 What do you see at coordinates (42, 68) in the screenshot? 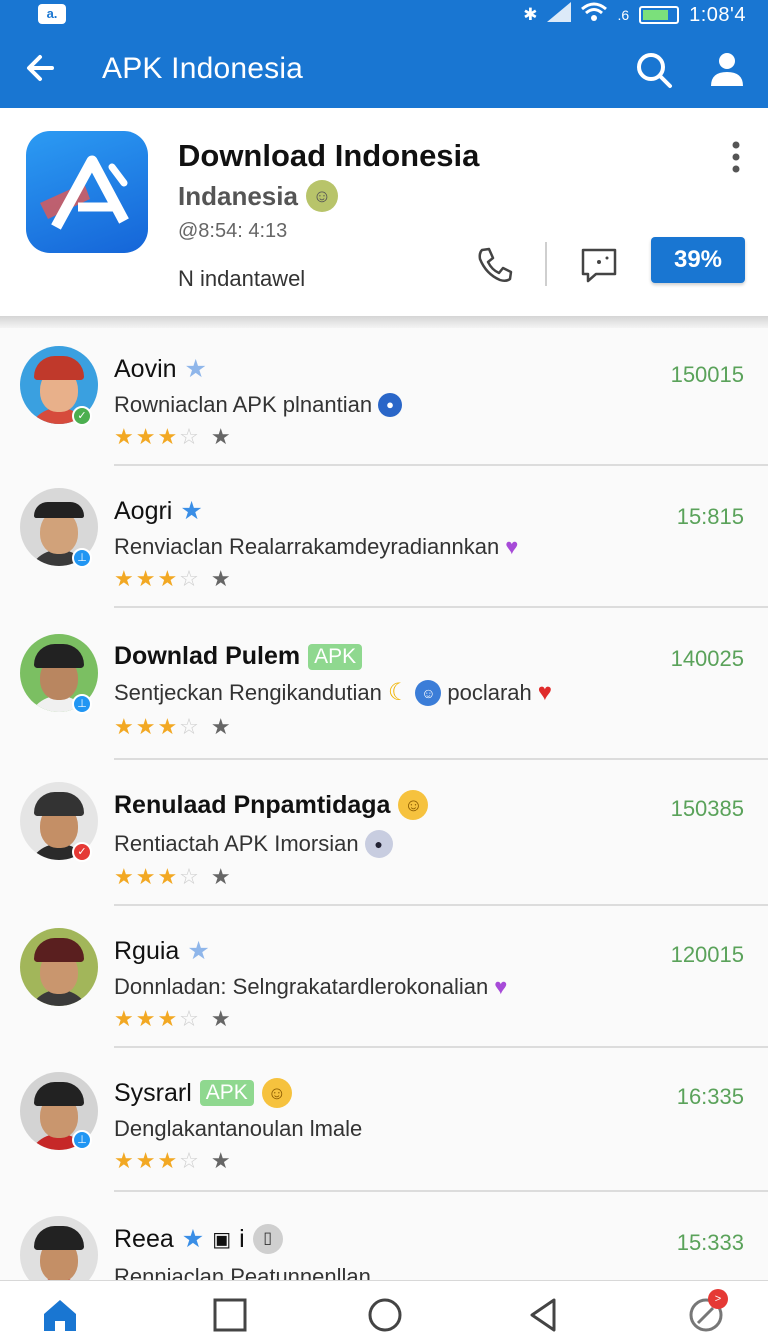
I see `back-arrow-icon` at bounding box center [42, 68].